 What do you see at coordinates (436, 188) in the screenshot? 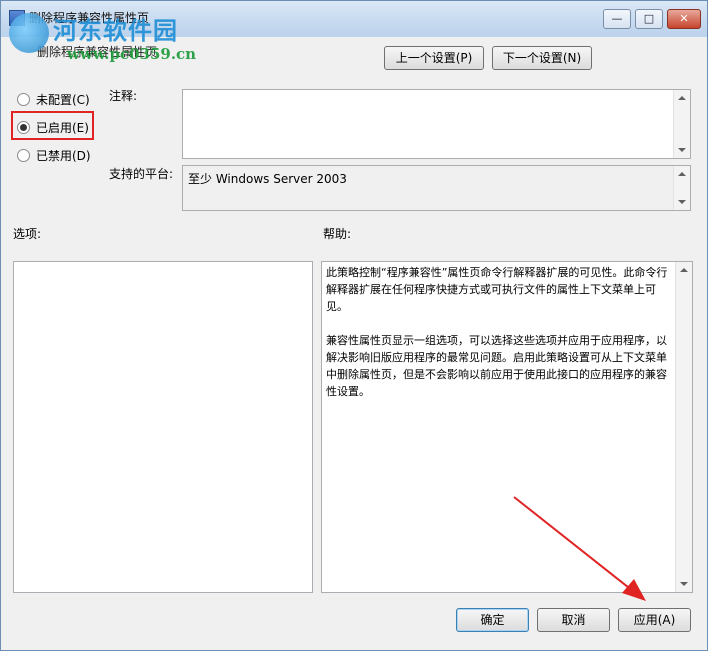
I see `platform-field: 至少 Windows Server 2003` at bounding box center [436, 188].